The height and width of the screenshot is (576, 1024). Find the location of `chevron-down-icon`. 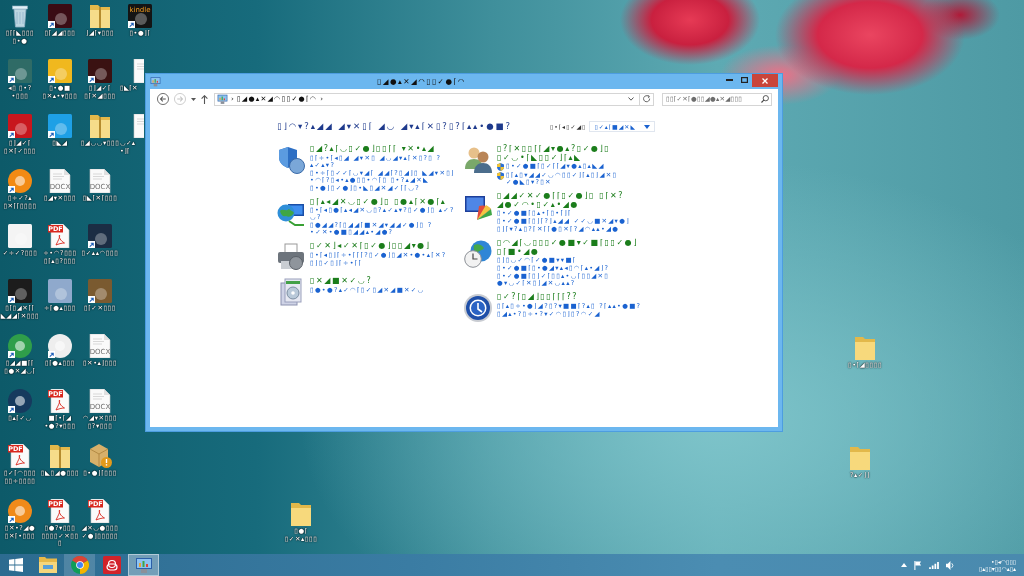

chevron-down-icon is located at coordinates (630, 99).